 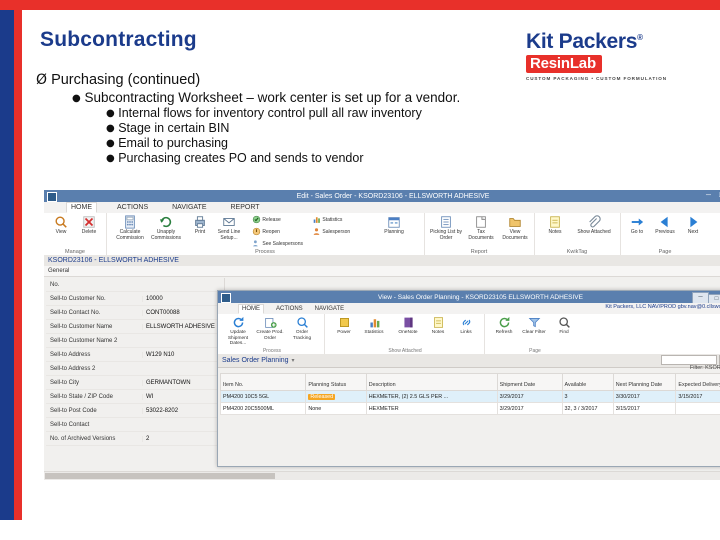 I want to click on field-row: Sell-to Customer No. 10000, so click(x=135, y=299).